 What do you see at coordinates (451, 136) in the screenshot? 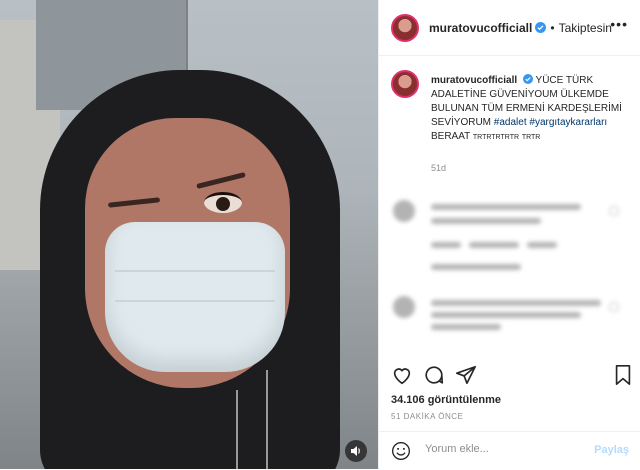
I see `caption-beraat: BERAAT` at bounding box center [451, 136].